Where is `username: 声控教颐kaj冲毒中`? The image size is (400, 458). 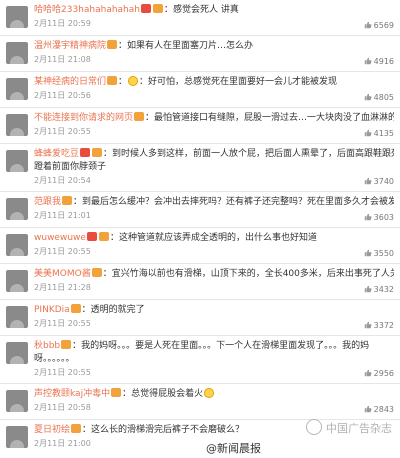 username: 声控教颐kaj冲毒中 is located at coordinates (72, 394).